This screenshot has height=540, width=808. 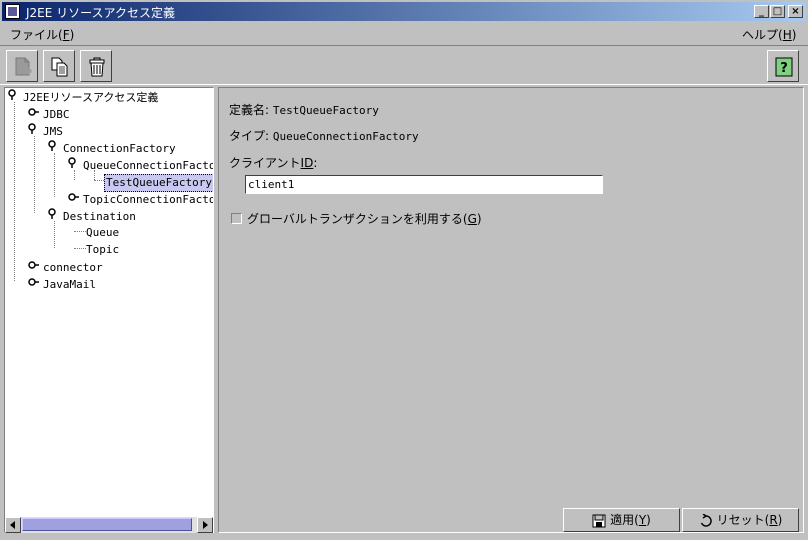 I want to click on reset-icon, so click(x=706, y=519).